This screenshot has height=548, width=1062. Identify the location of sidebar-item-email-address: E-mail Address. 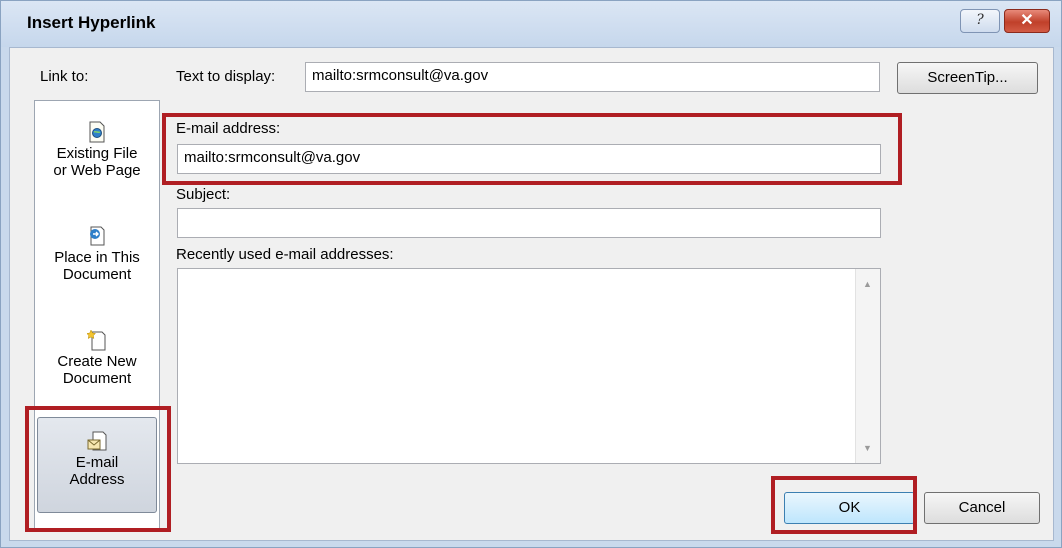
(97, 465).